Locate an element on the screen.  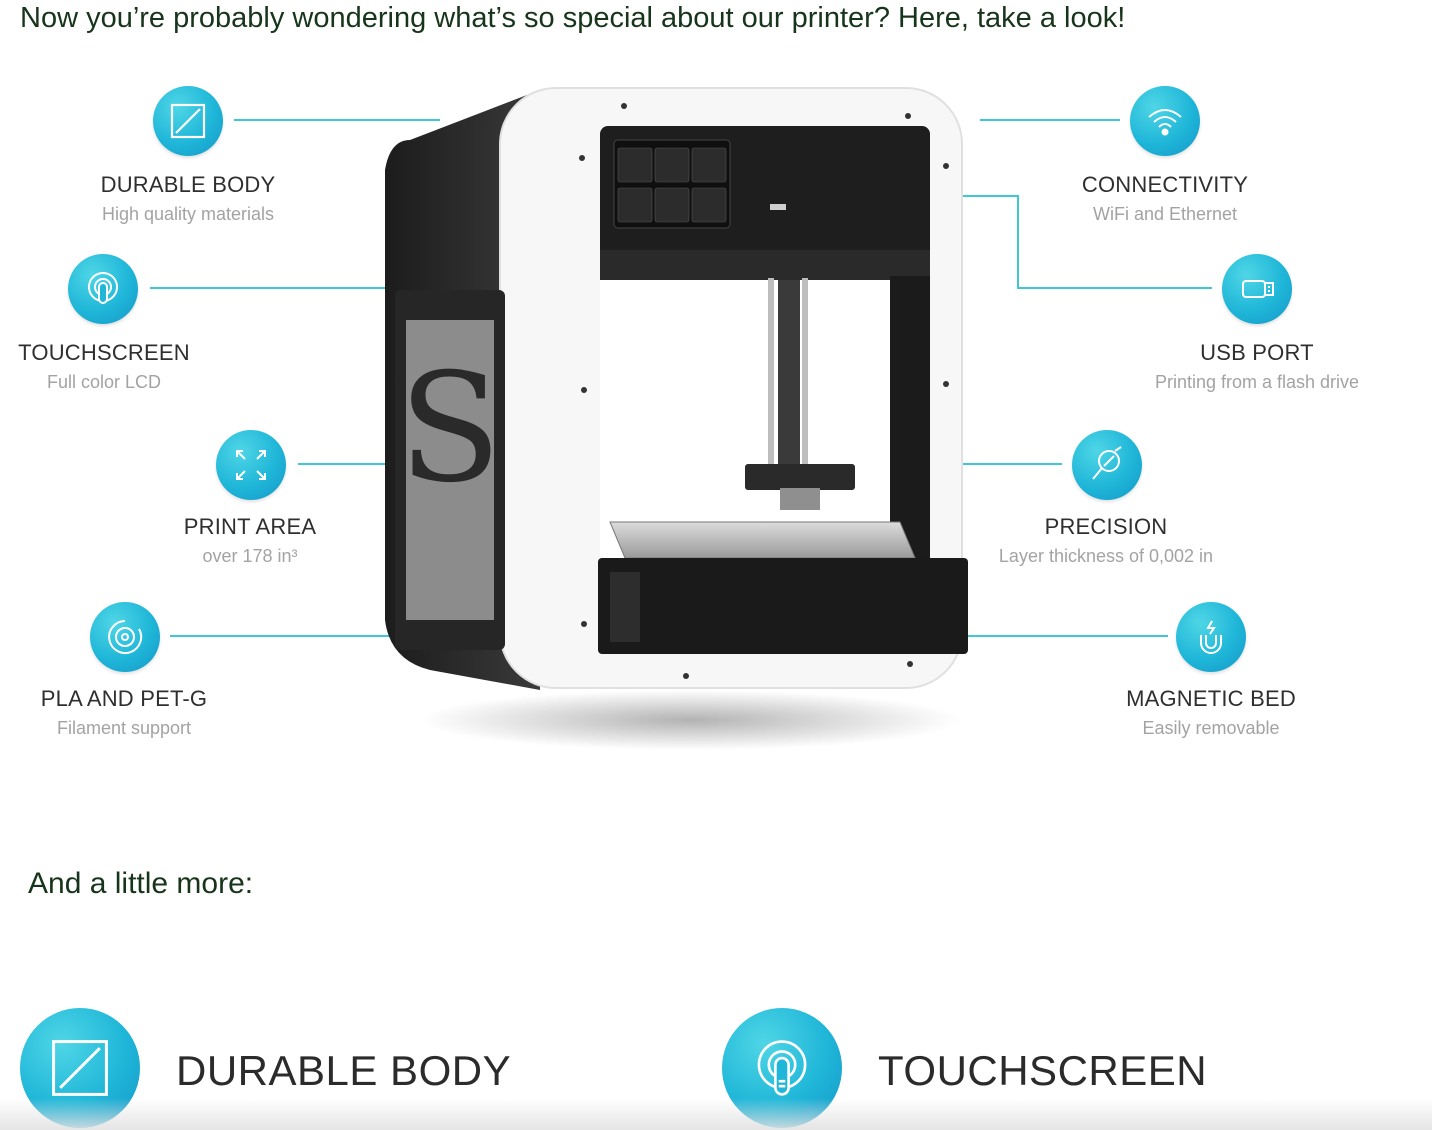
touchscreen-icon is located at coordinates (103, 289).